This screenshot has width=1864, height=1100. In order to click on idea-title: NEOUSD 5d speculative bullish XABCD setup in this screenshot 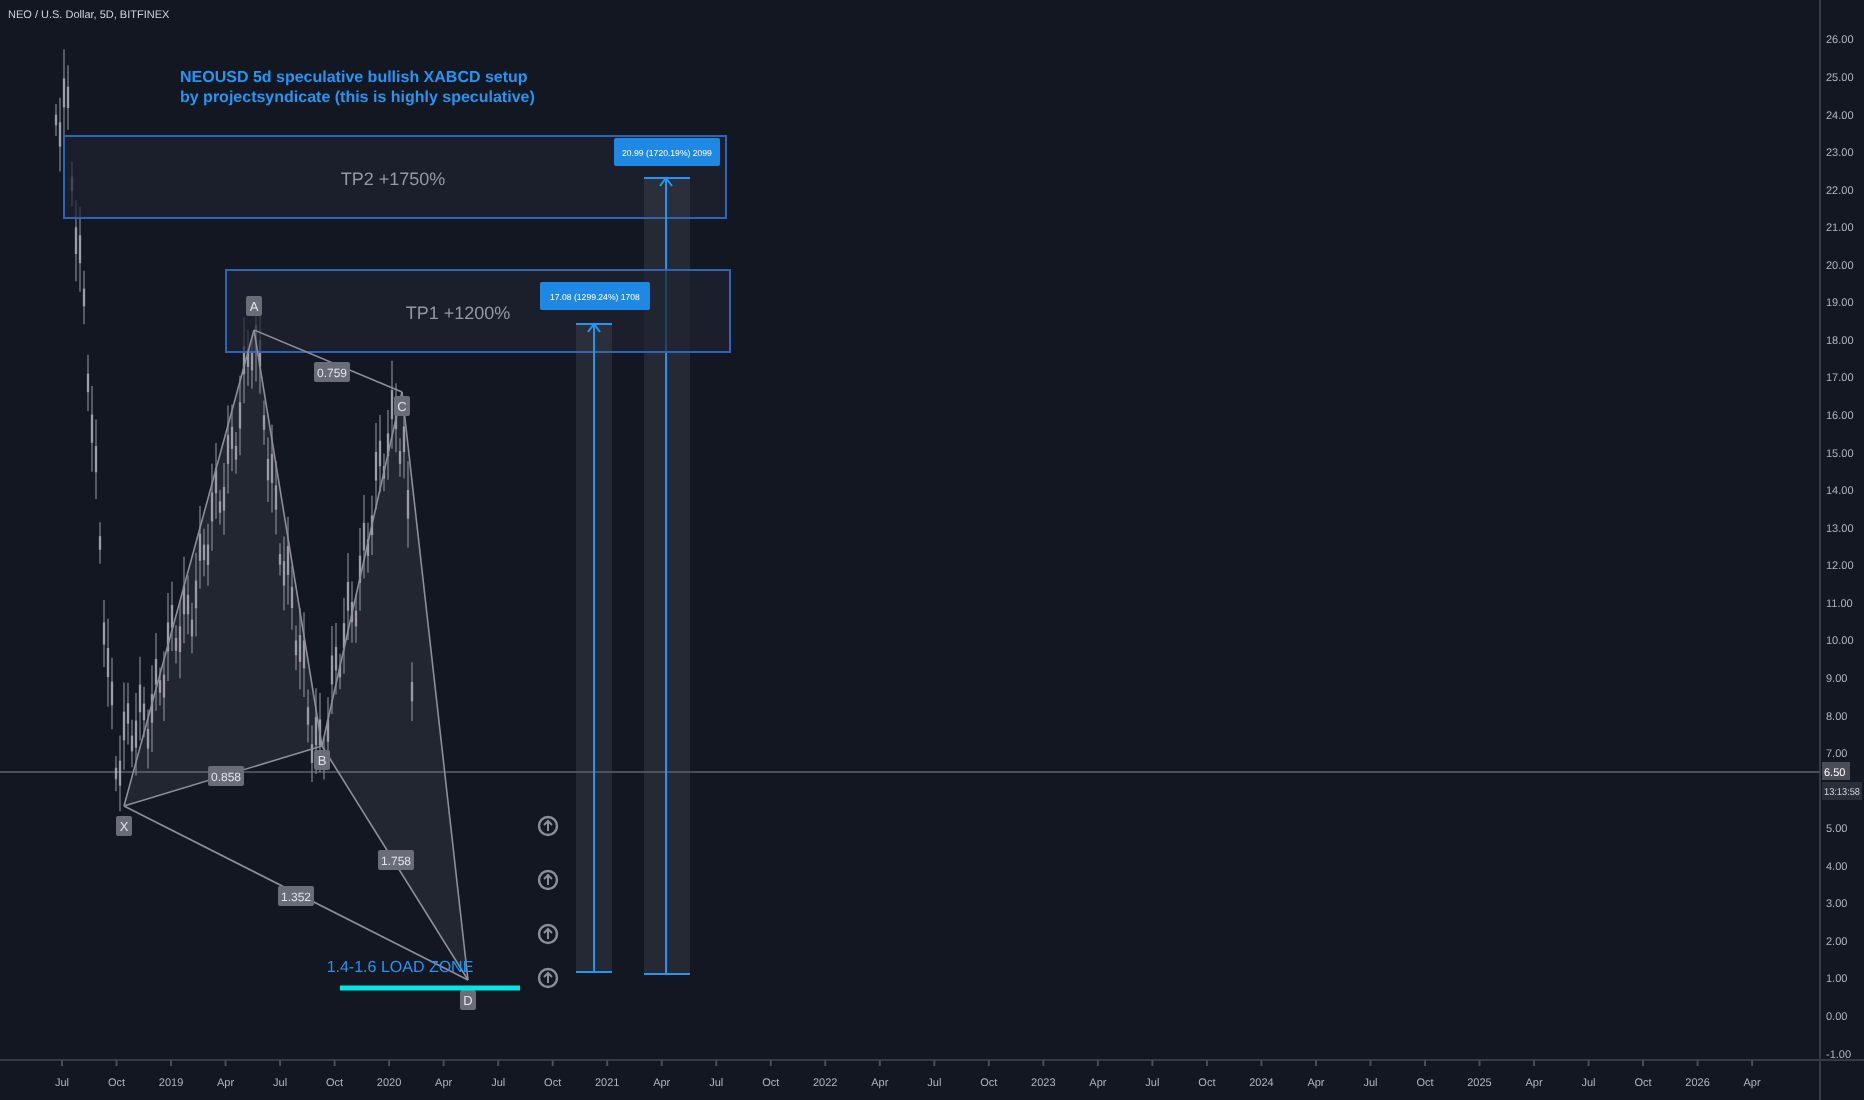, I will do `click(354, 77)`.